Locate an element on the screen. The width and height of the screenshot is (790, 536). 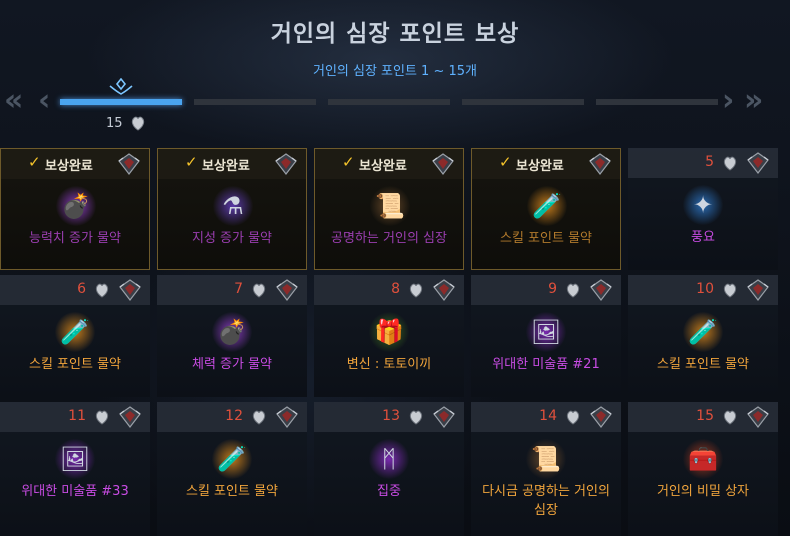
reward-cell: 8 🎁 변신 : 토토이끼 is located at coordinates (389, 336).